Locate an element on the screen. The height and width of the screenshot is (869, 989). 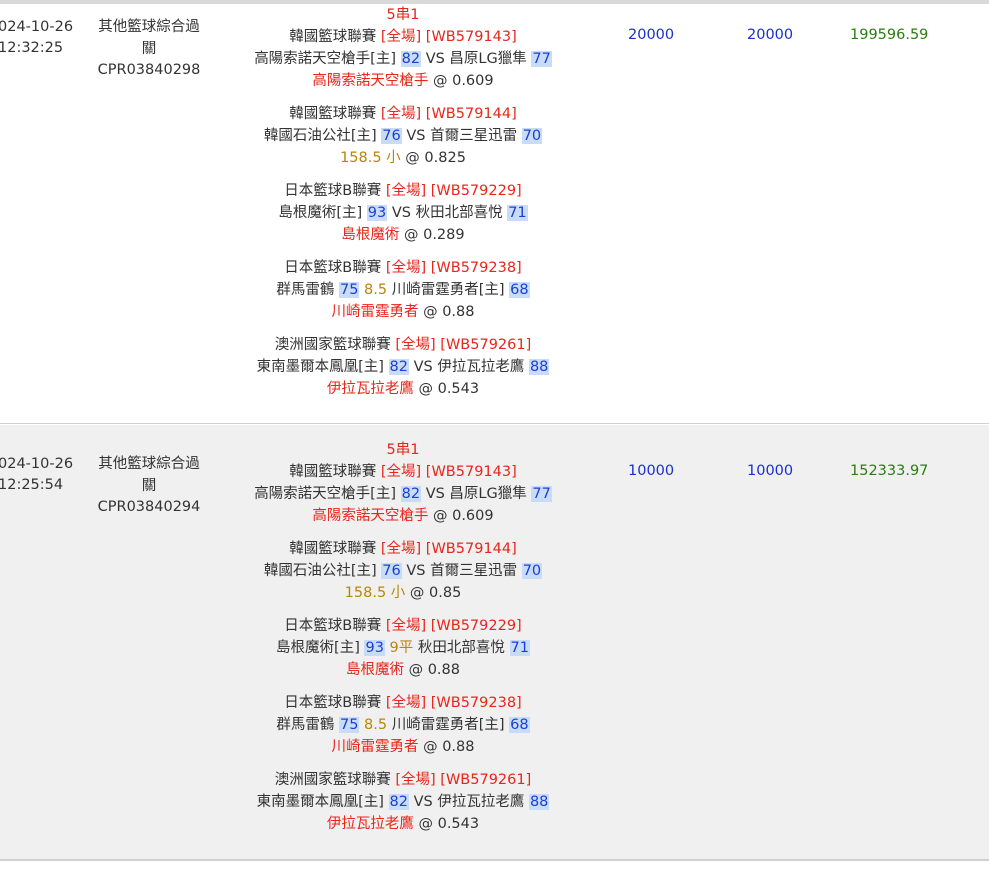
leg-league-line: 日本籃球B聯賽 [全場] [WB579238] is located at coordinates (403, 703).